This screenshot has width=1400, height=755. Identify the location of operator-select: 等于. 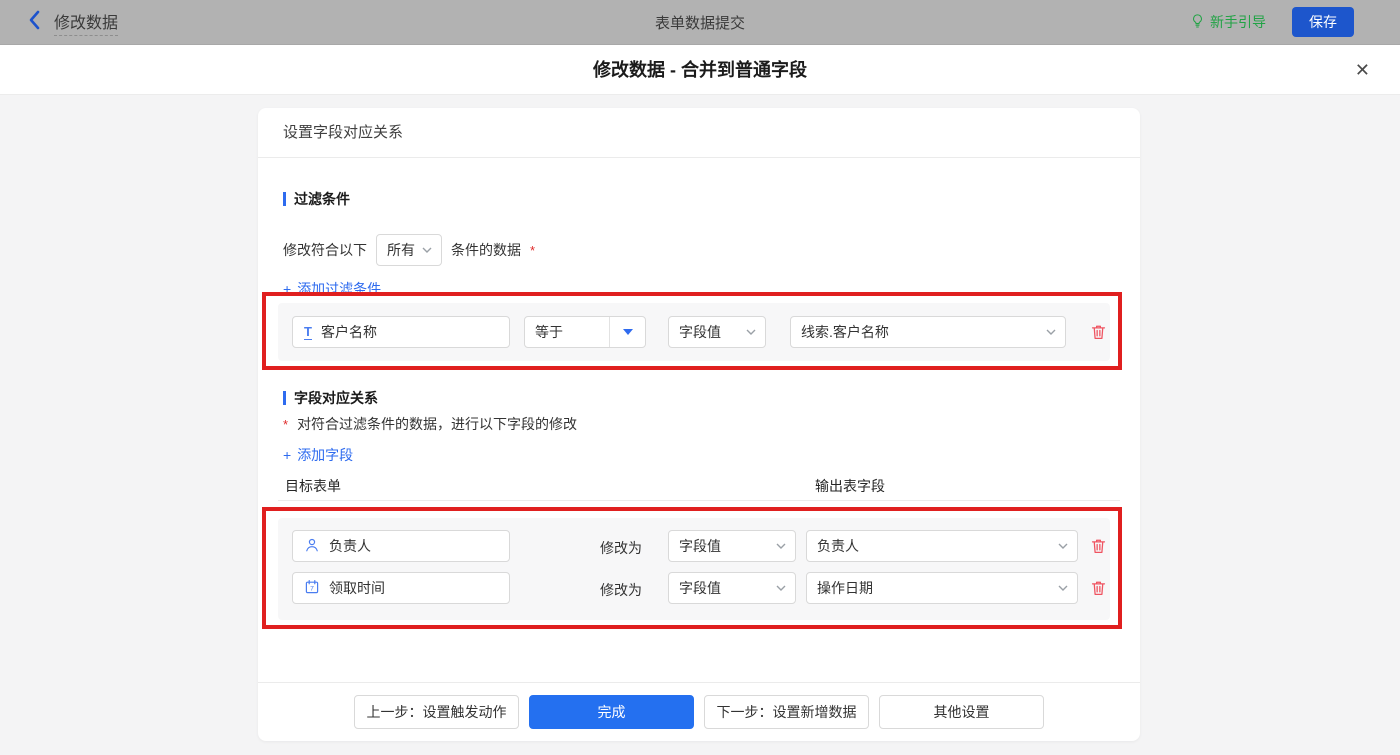
(585, 332).